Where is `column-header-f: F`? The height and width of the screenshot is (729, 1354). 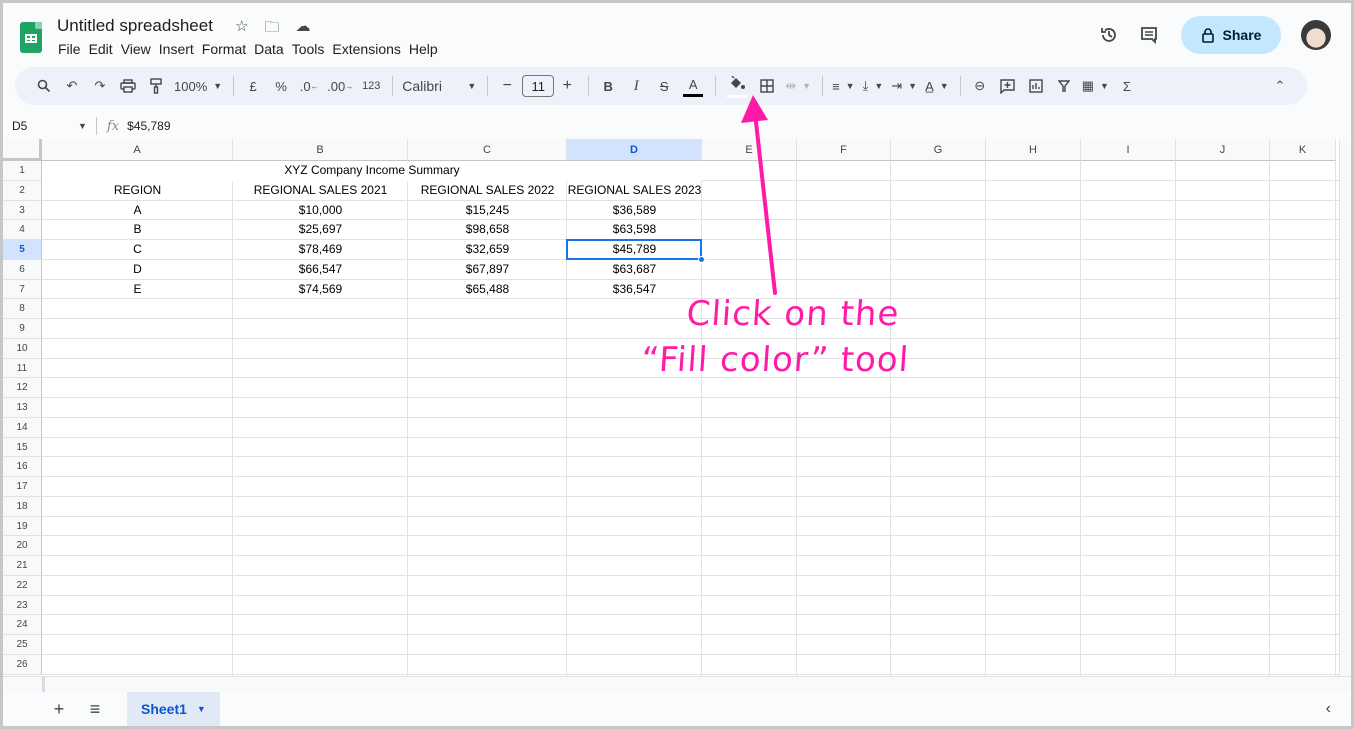 column-header-f: F is located at coordinates (844, 150).